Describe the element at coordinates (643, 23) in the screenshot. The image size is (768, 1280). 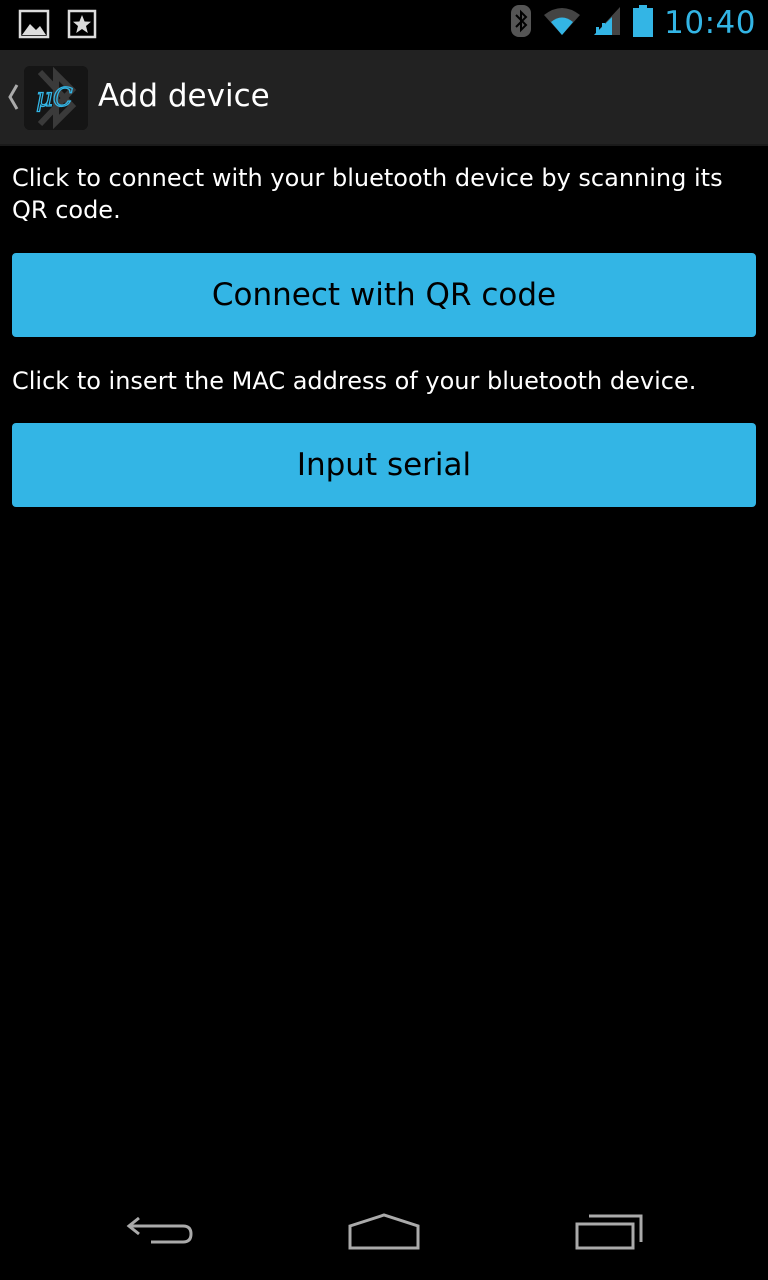
I see `battery-icon` at that location.